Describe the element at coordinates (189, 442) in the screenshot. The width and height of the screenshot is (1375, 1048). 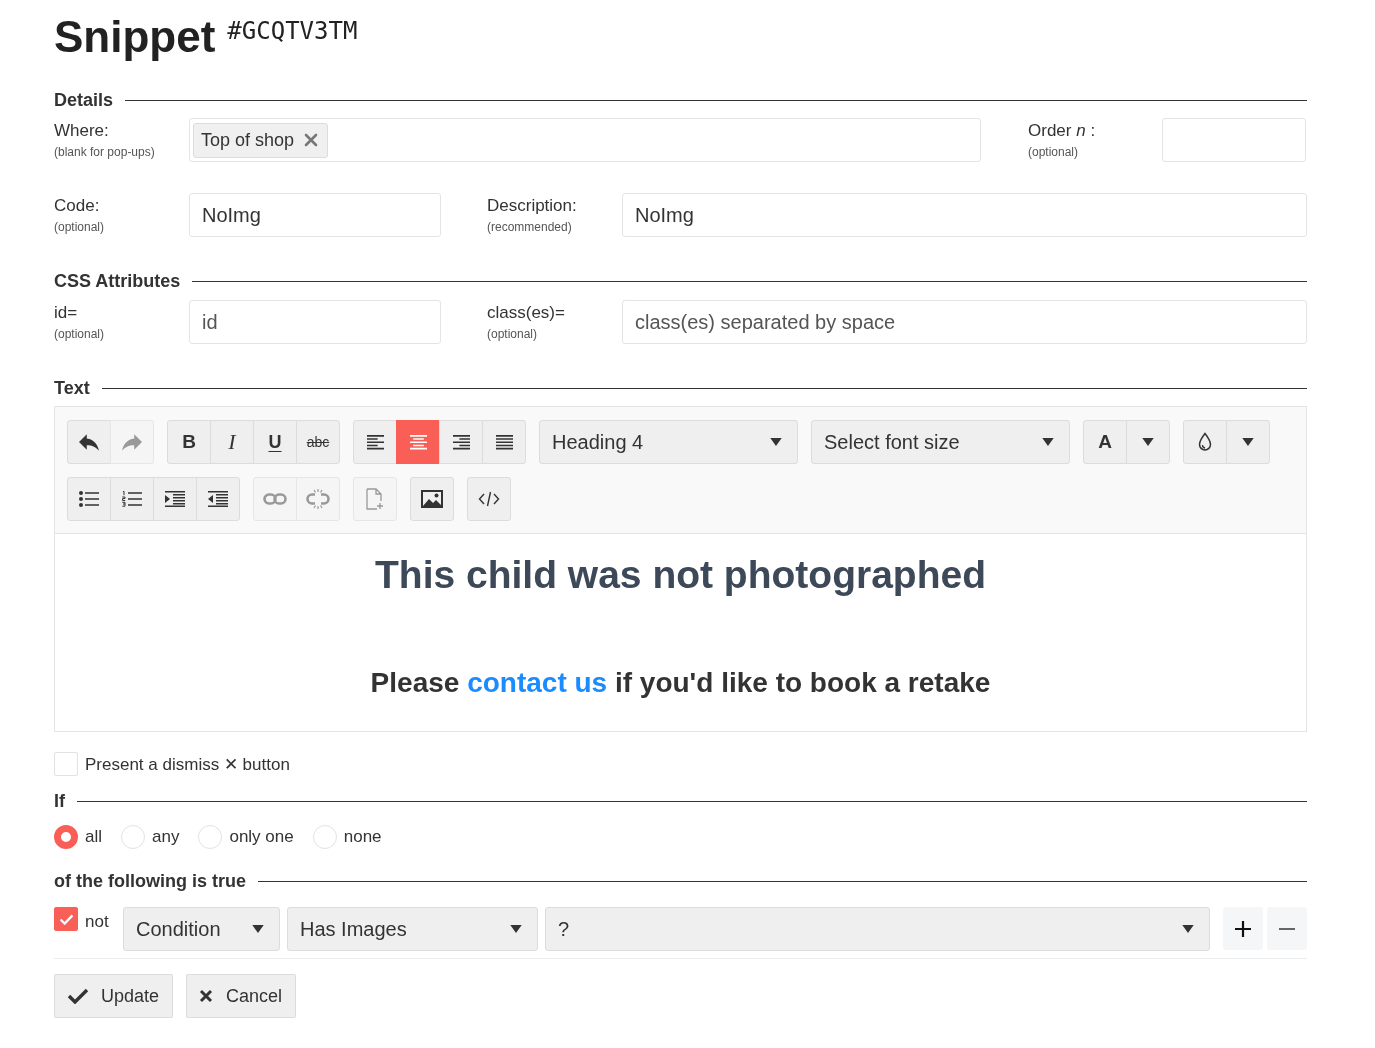
I see `bold-button: B` at that location.